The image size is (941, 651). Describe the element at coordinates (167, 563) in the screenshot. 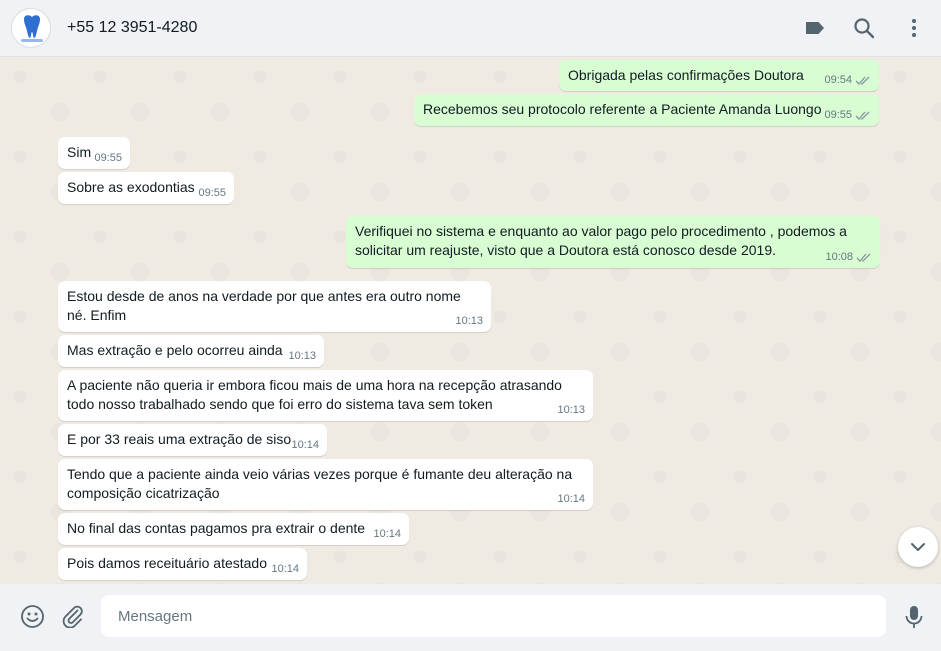

I see `message-text: Pois damos receituário atestado` at that location.